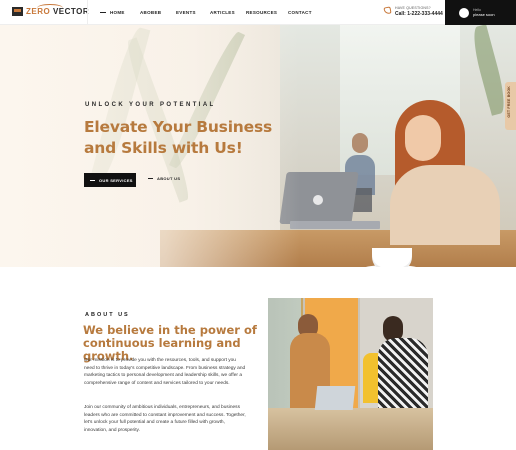 The width and height of the screenshot is (516, 450). I want to click on contact-label: HAVE QUESTIONS?, so click(413, 8).